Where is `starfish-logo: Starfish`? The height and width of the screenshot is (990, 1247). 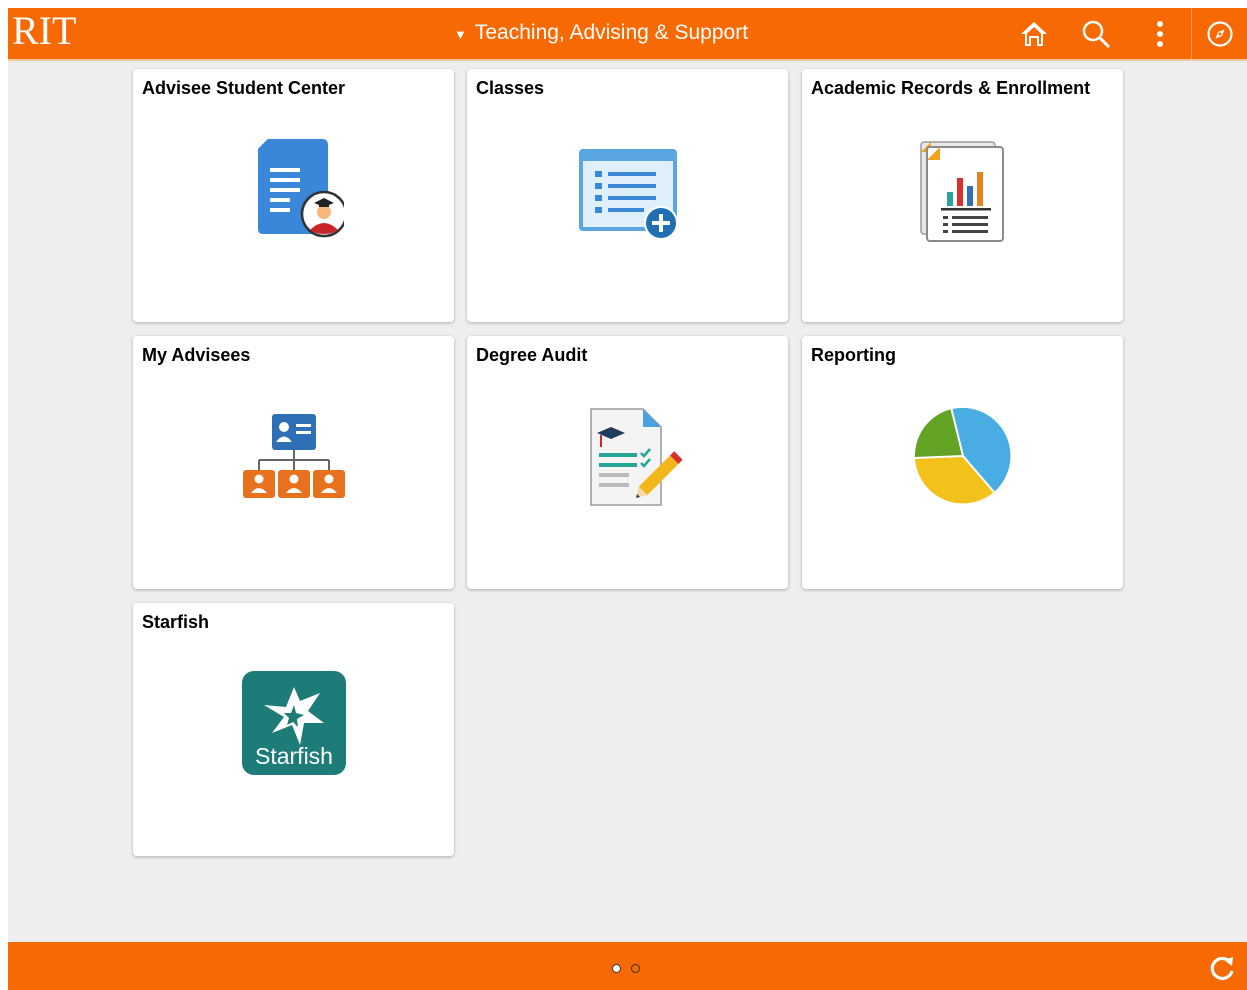
starfish-logo: Starfish is located at coordinates (293, 723).